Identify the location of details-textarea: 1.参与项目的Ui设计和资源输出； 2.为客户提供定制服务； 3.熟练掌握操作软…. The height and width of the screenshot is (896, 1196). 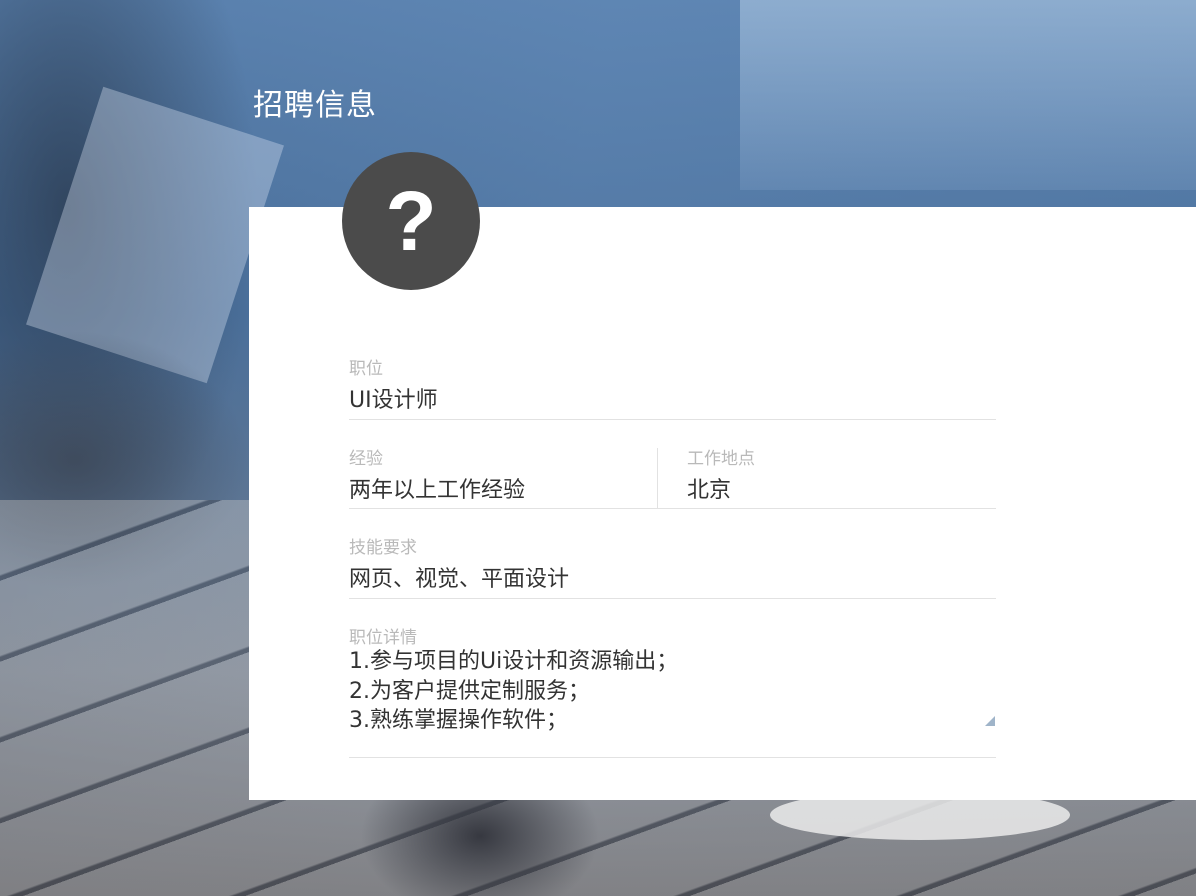
(513, 691).